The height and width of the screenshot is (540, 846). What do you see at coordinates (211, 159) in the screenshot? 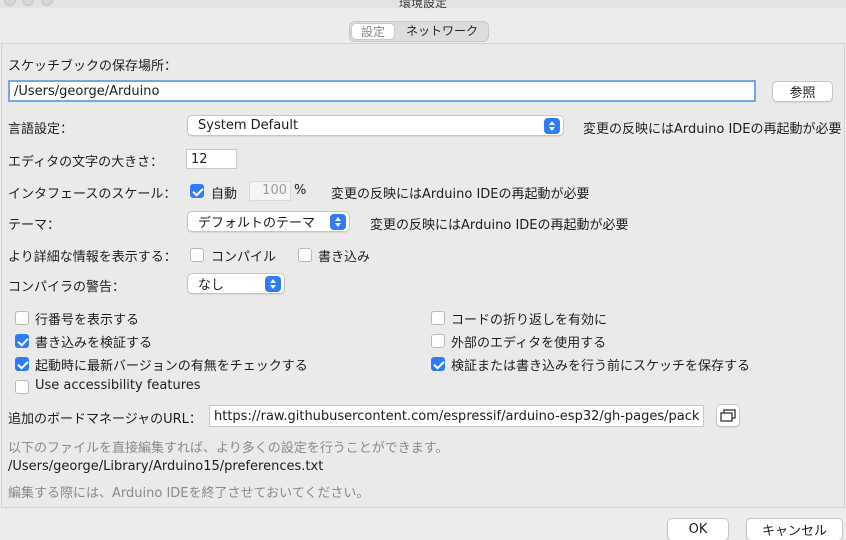
I see `font-size-input: 12` at bounding box center [211, 159].